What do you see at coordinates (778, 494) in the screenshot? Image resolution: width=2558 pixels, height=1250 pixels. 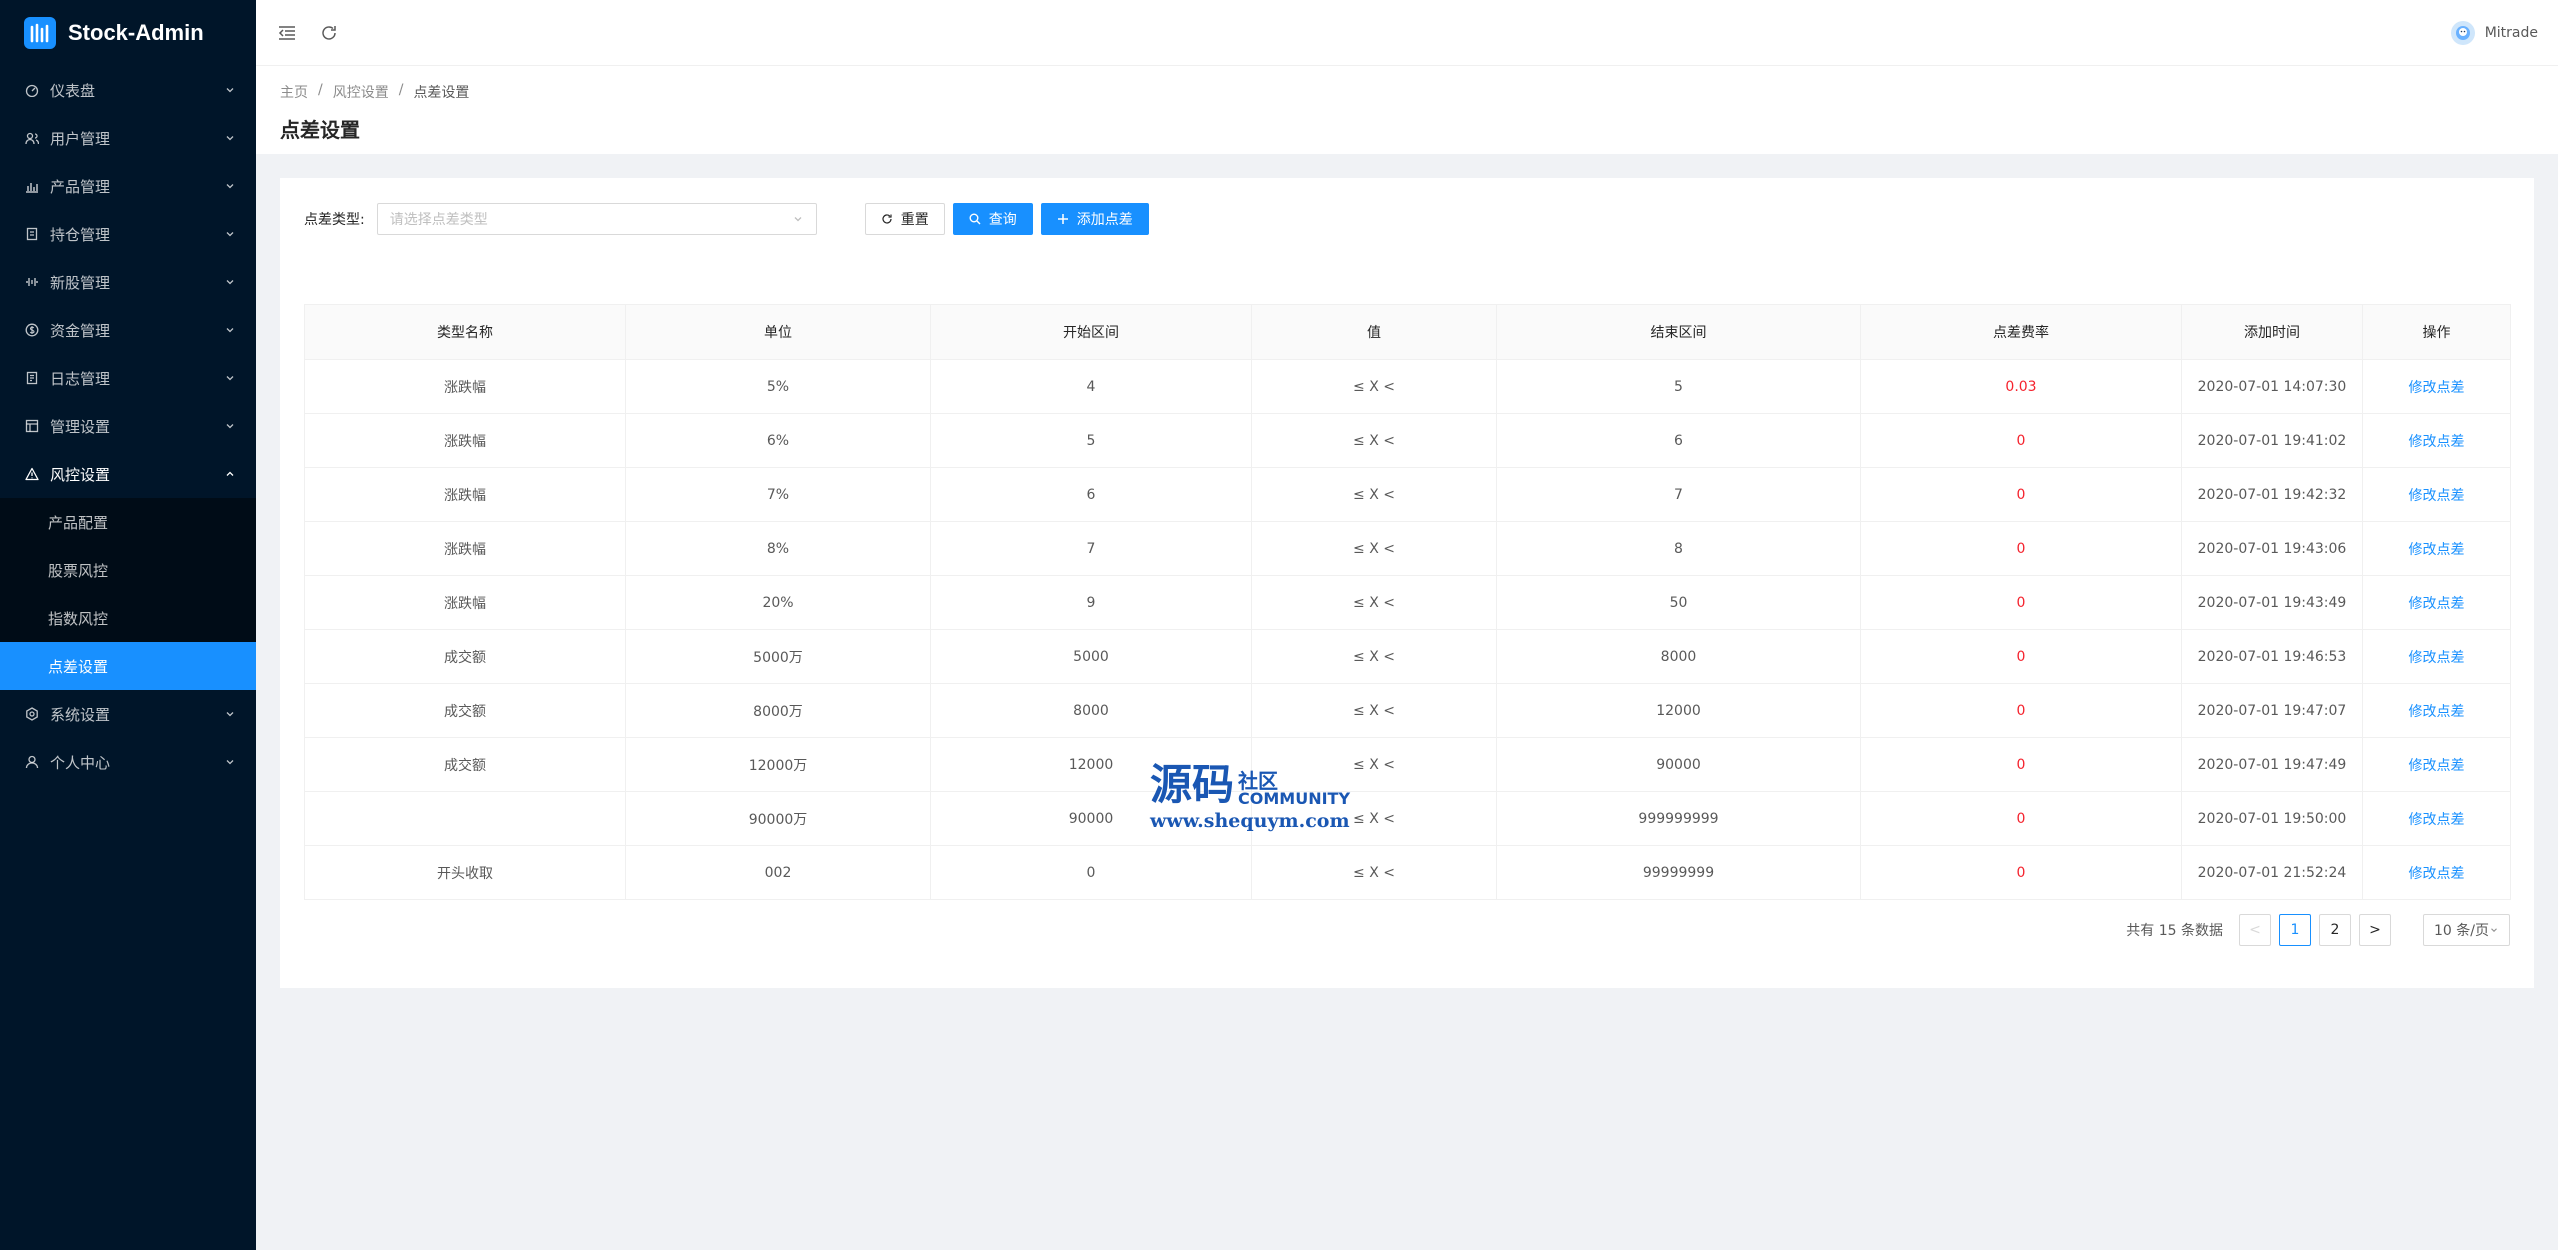 I see `unit-cell: 7%` at bounding box center [778, 494].